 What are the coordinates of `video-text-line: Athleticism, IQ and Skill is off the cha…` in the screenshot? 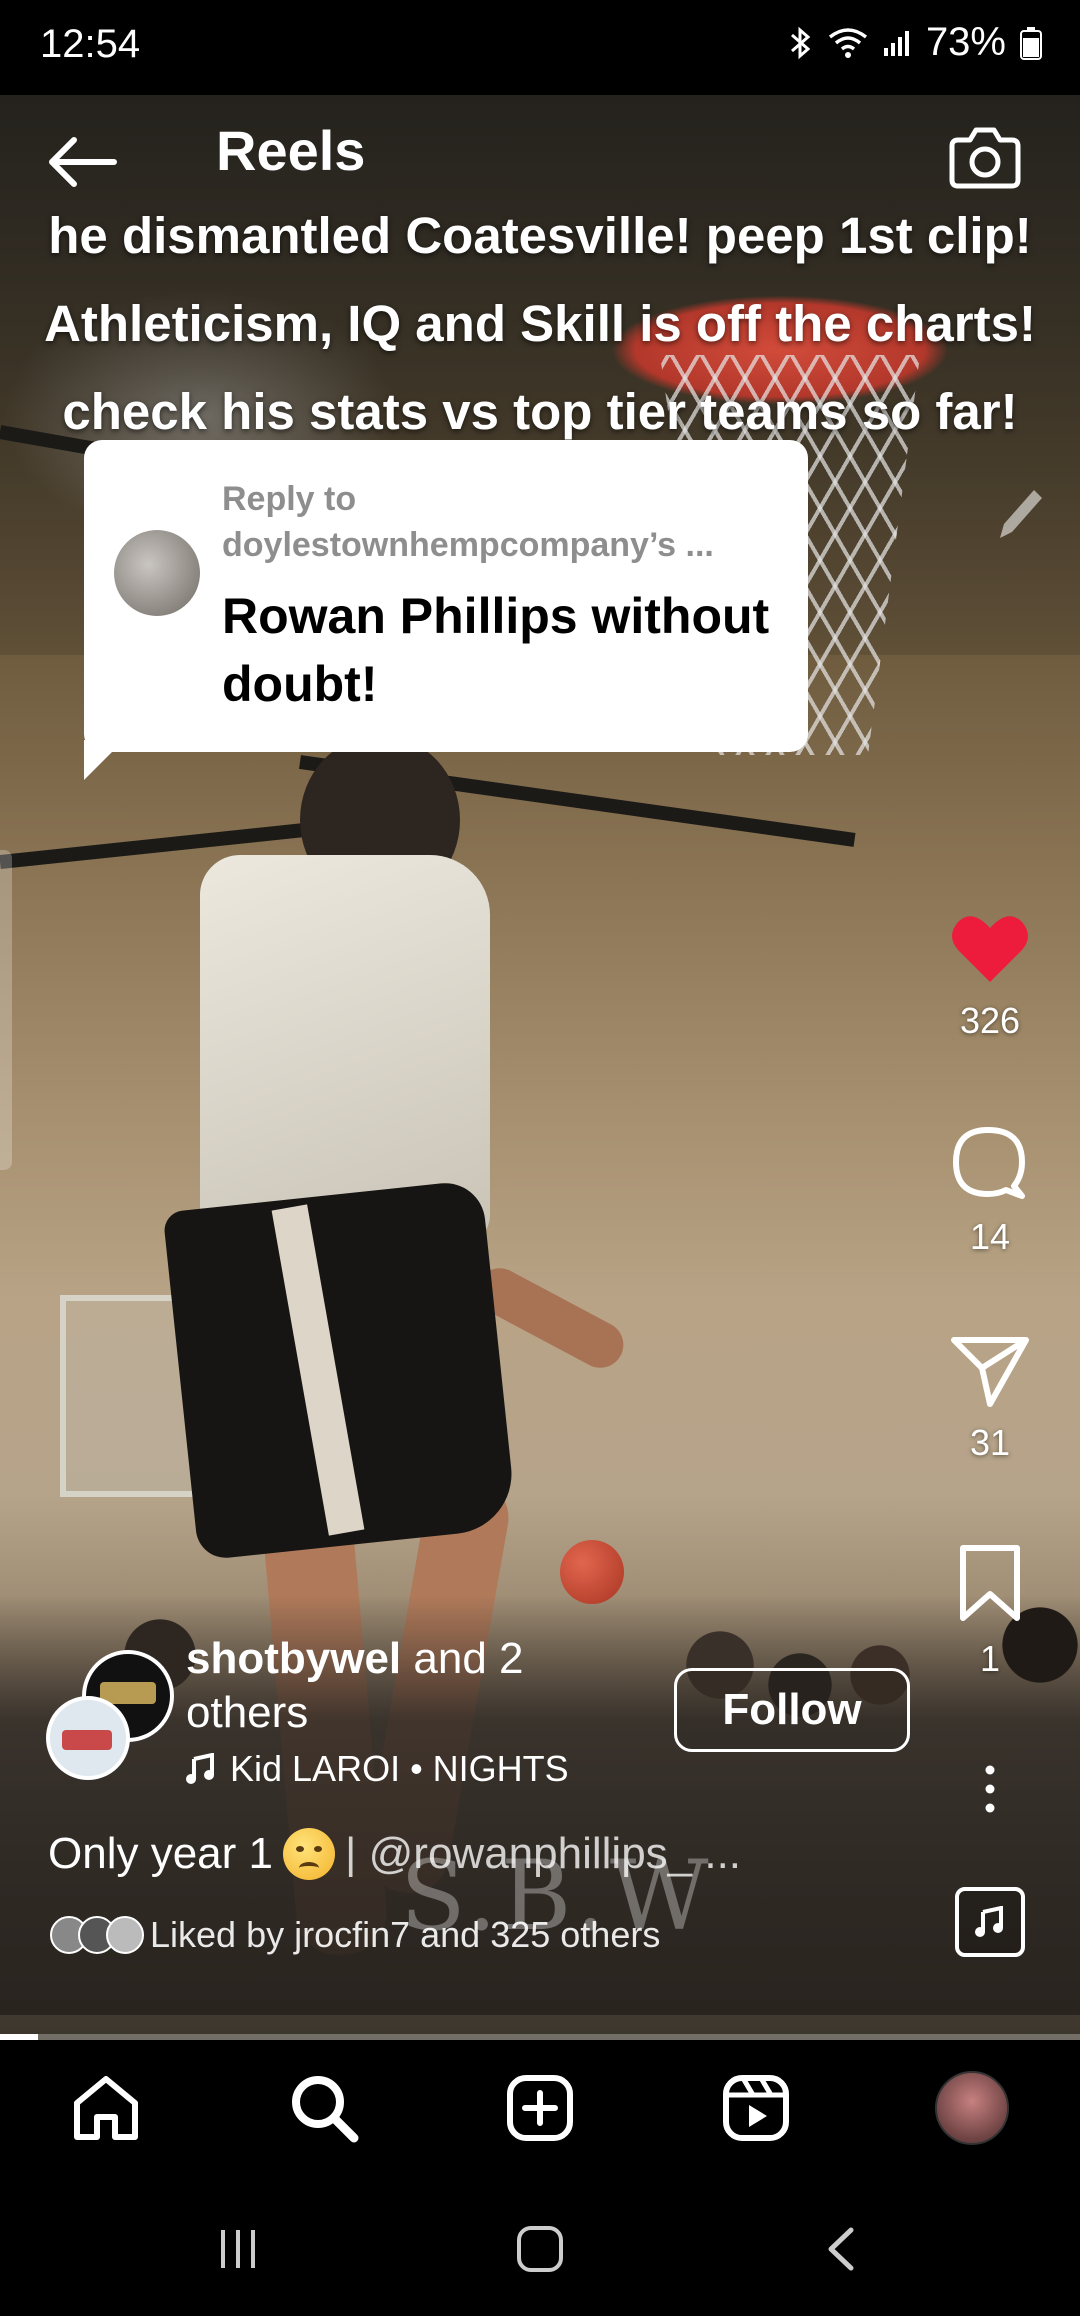 It's located at (540, 323).